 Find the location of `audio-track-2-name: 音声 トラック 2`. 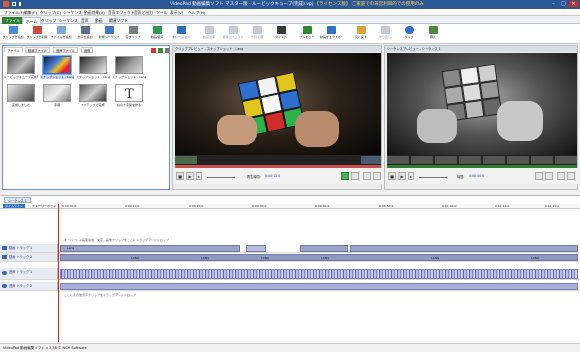

audio-track-2-name: 音声 トラック 2 is located at coordinates (21, 286).